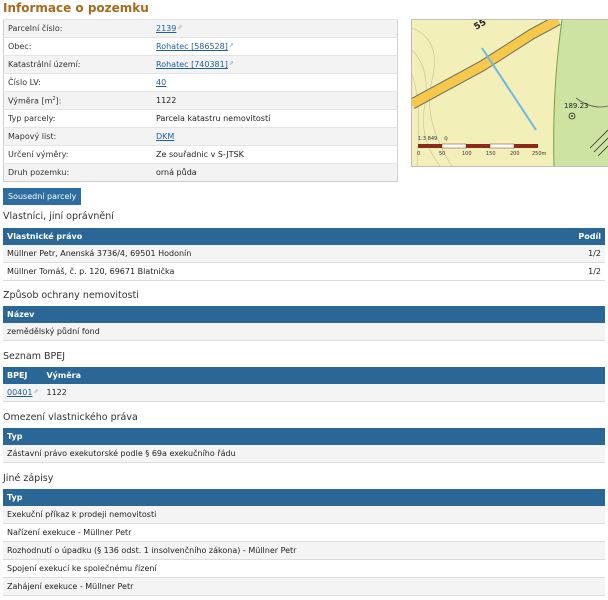 This screenshot has height=600, width=608. What do you see at coordinates (34, 356) in the screenshot?
I see `bpej-section-title: Seznam BPEJ` at bounding box center [34, 356].